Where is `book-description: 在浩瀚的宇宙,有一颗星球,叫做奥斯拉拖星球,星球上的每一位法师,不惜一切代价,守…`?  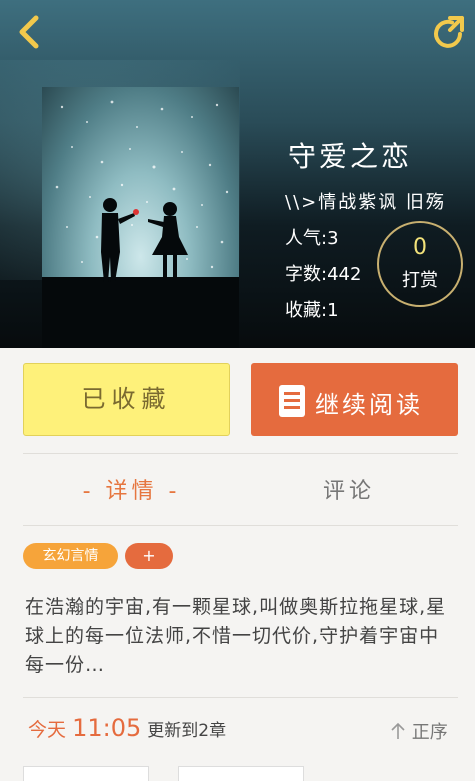 book-description: 在浩瀚的宇宙,有一颗星球,叫做奥斯拉拖星球,星球上的每一位法师,不惜一切代价,守… is located at coordinates (241, 636).